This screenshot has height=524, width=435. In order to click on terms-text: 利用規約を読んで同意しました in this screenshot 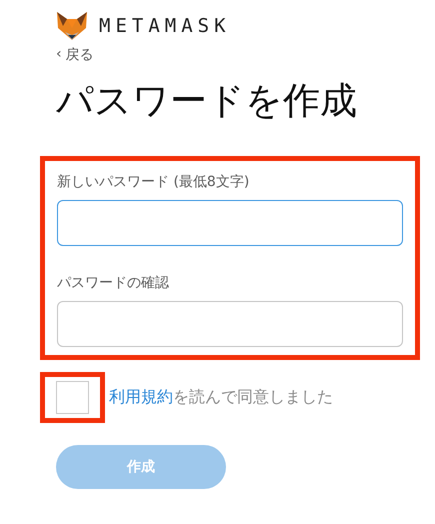, I will do `click(221, 397)`.